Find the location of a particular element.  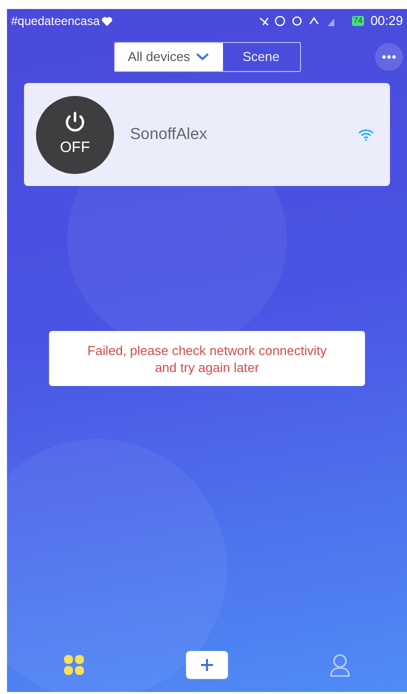

device-name: SonoffAlex is located at coordinates (169, 134).